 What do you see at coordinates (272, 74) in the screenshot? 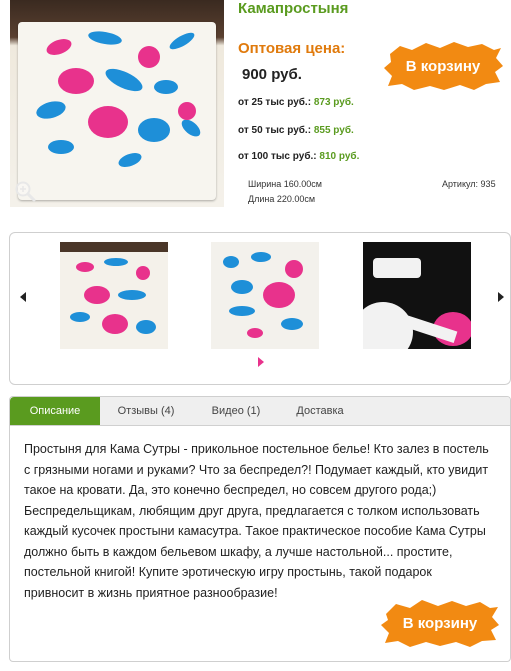
I see `price-value: 900 руб.` at bounding box center [272, 74].